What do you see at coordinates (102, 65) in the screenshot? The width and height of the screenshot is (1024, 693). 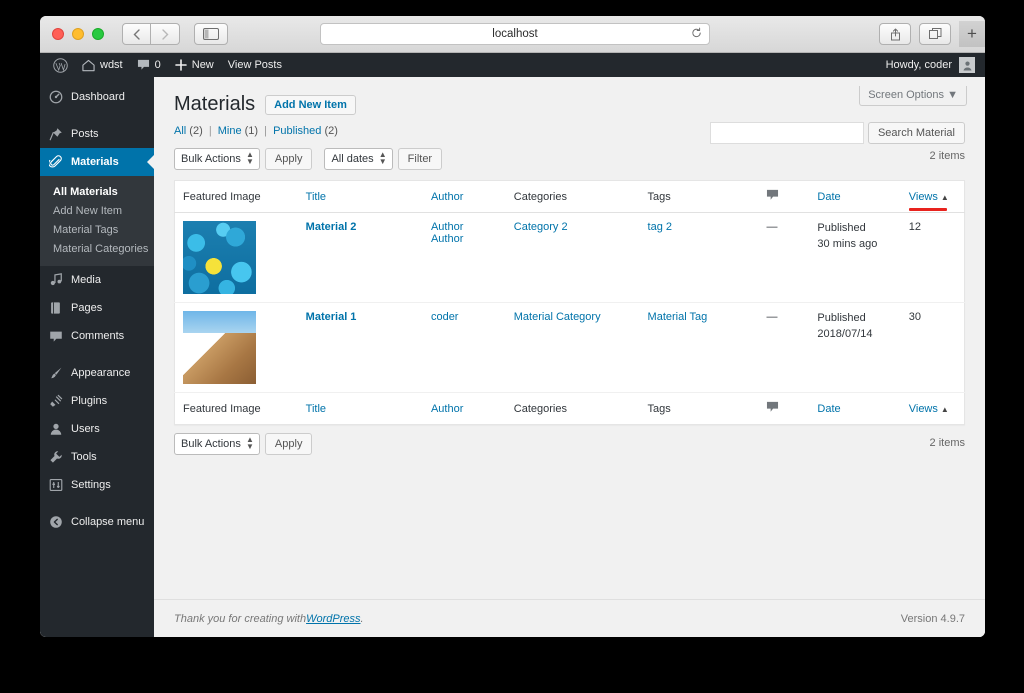 I see `site-name-menu: wdst` at bounding box center [102, 65].